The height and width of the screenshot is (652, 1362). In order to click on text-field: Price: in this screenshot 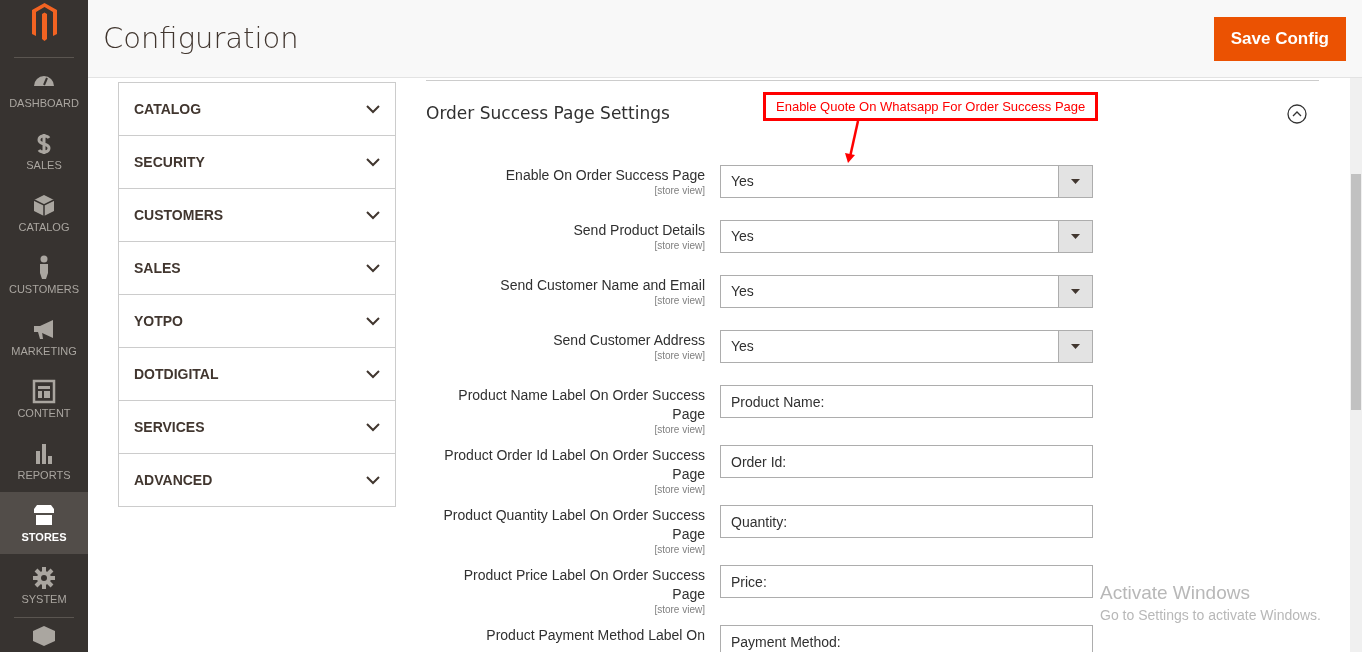, I will do `click(906, 581)`.